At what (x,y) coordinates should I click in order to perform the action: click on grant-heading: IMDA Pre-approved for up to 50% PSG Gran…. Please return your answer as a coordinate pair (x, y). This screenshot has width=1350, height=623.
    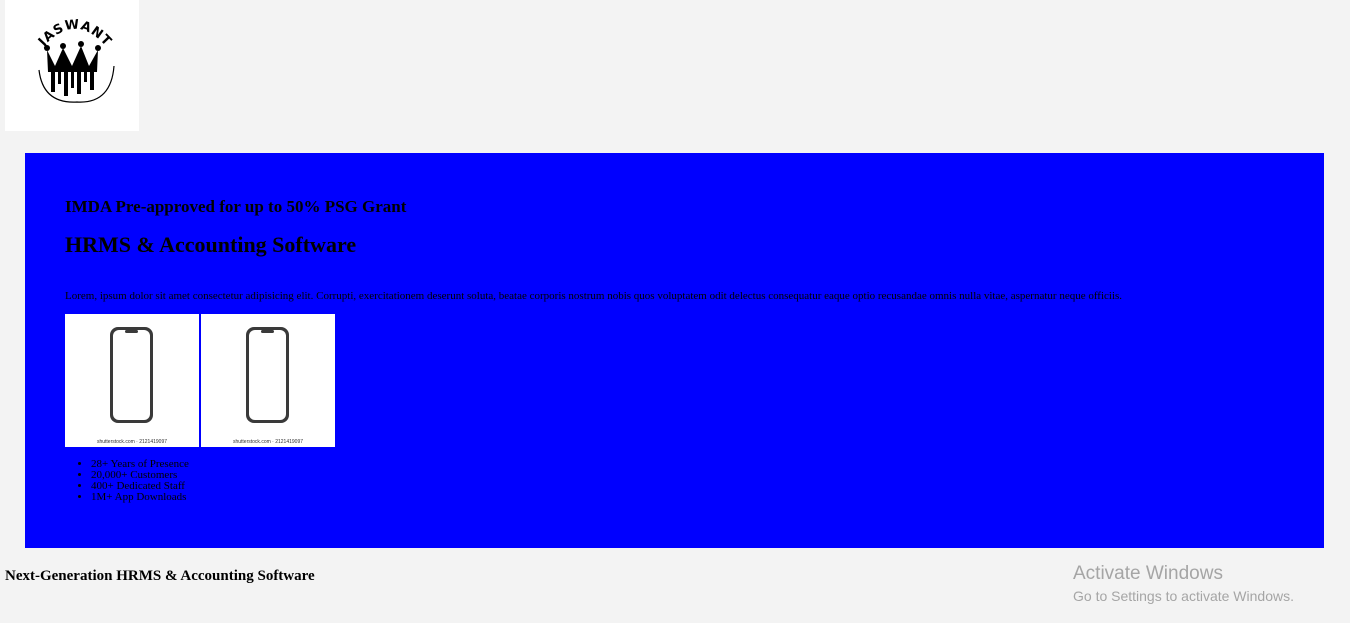
    Looking at the image, I should click on (236, 206).